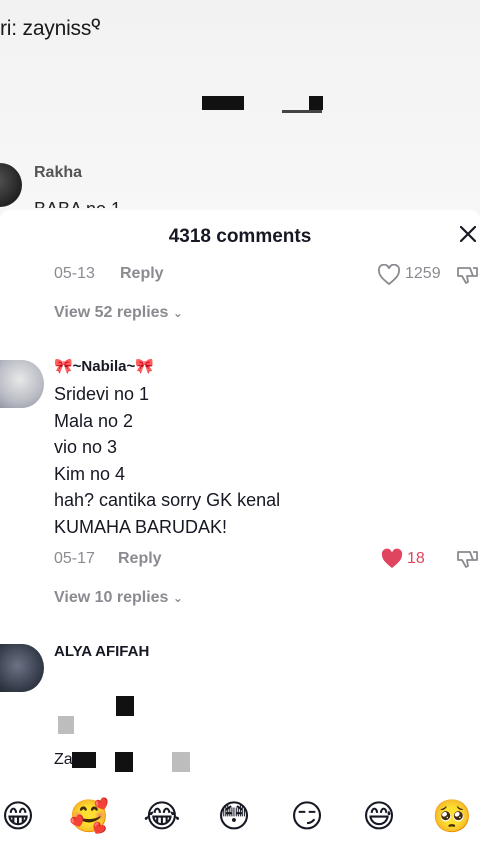 The image size is (480, 854). What do you see at coordinates (111, 312) in the screenshot?
I see `view-replies-label: View 52 replies` at bounding box center [111, 312].